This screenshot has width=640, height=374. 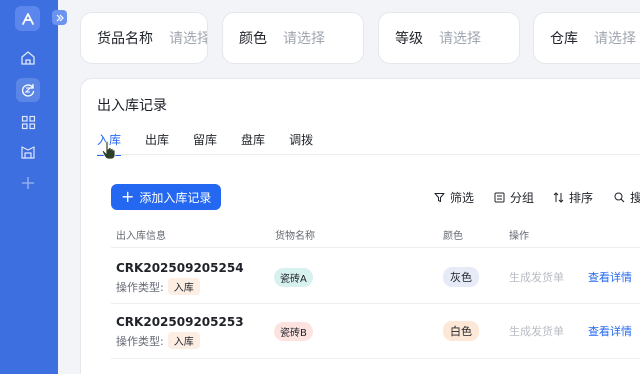 I want to click on column-header: 货物名称, so click(x=295, y=236).